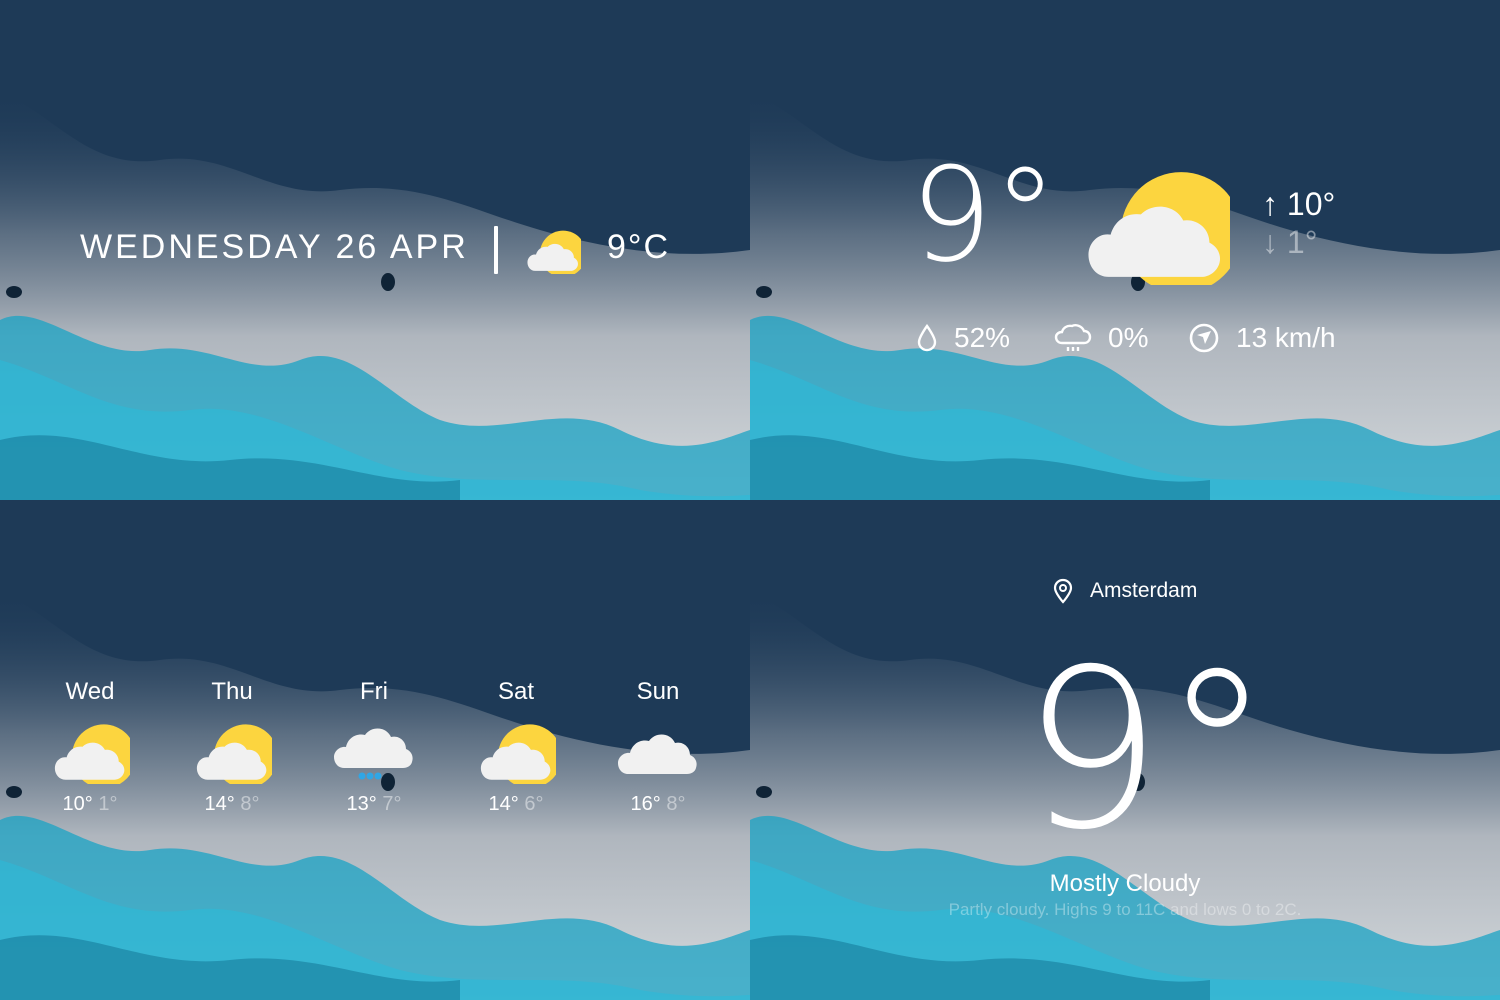 This screenshot has height=1000, width=1500. What do you see at coordinates (645, 804) in the screenshot?
I see `forecast-high: 16°` at bounding box center [645, 804].